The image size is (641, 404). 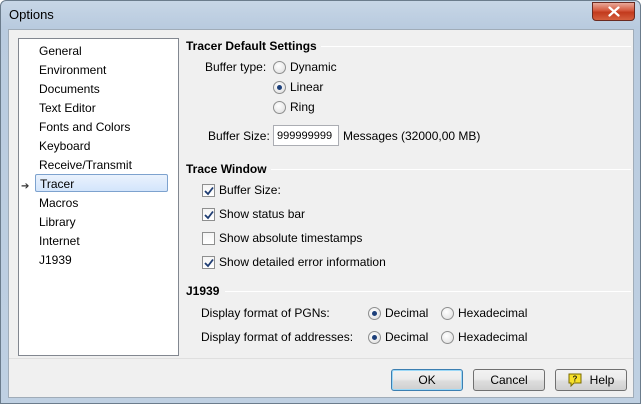 I want to click on nav-item-receive-transmit: Receive/Transmit, so click(x=85, y=165).